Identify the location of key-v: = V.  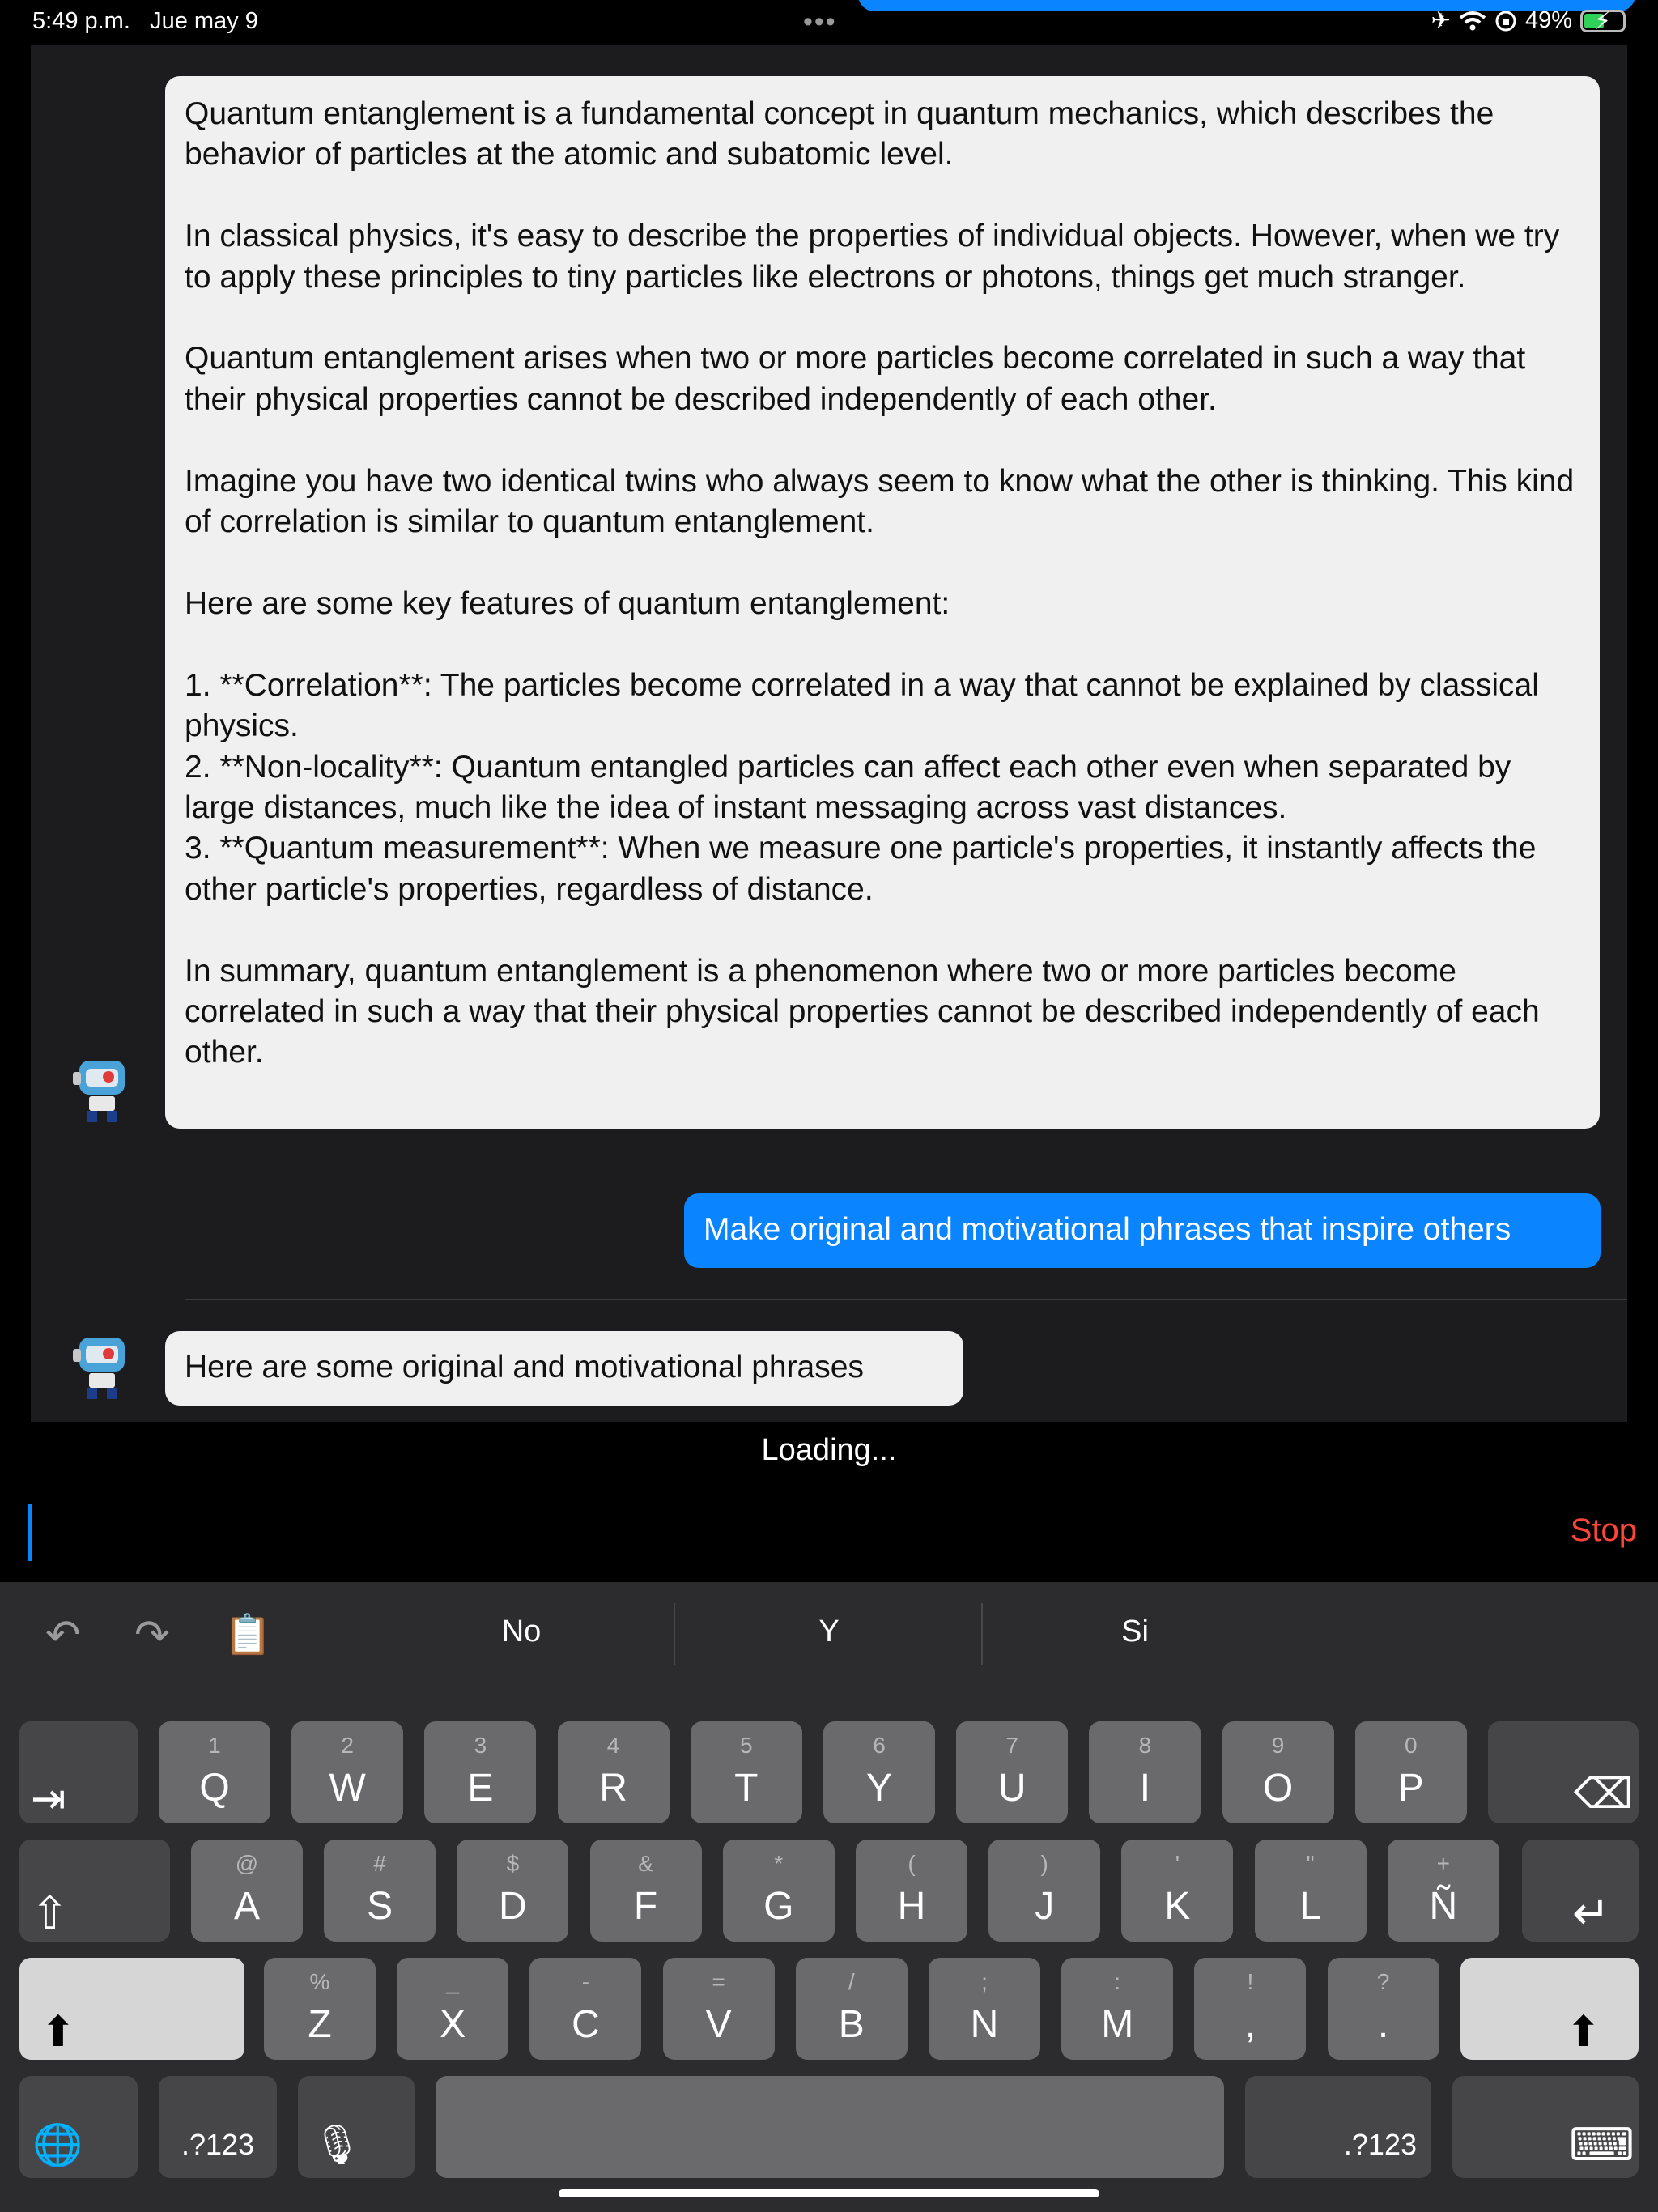
(718, 2009).